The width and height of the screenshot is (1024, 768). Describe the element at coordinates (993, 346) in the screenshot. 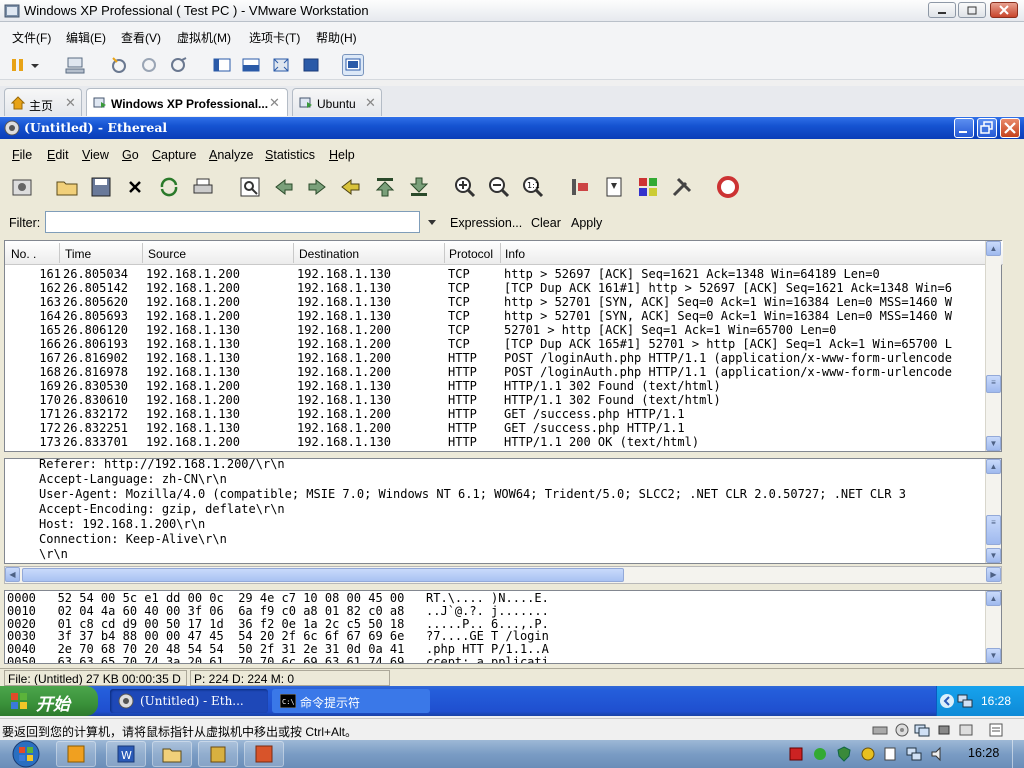

I see `packet-list-scrollbar: ▲ ≡ ▼` at that location.